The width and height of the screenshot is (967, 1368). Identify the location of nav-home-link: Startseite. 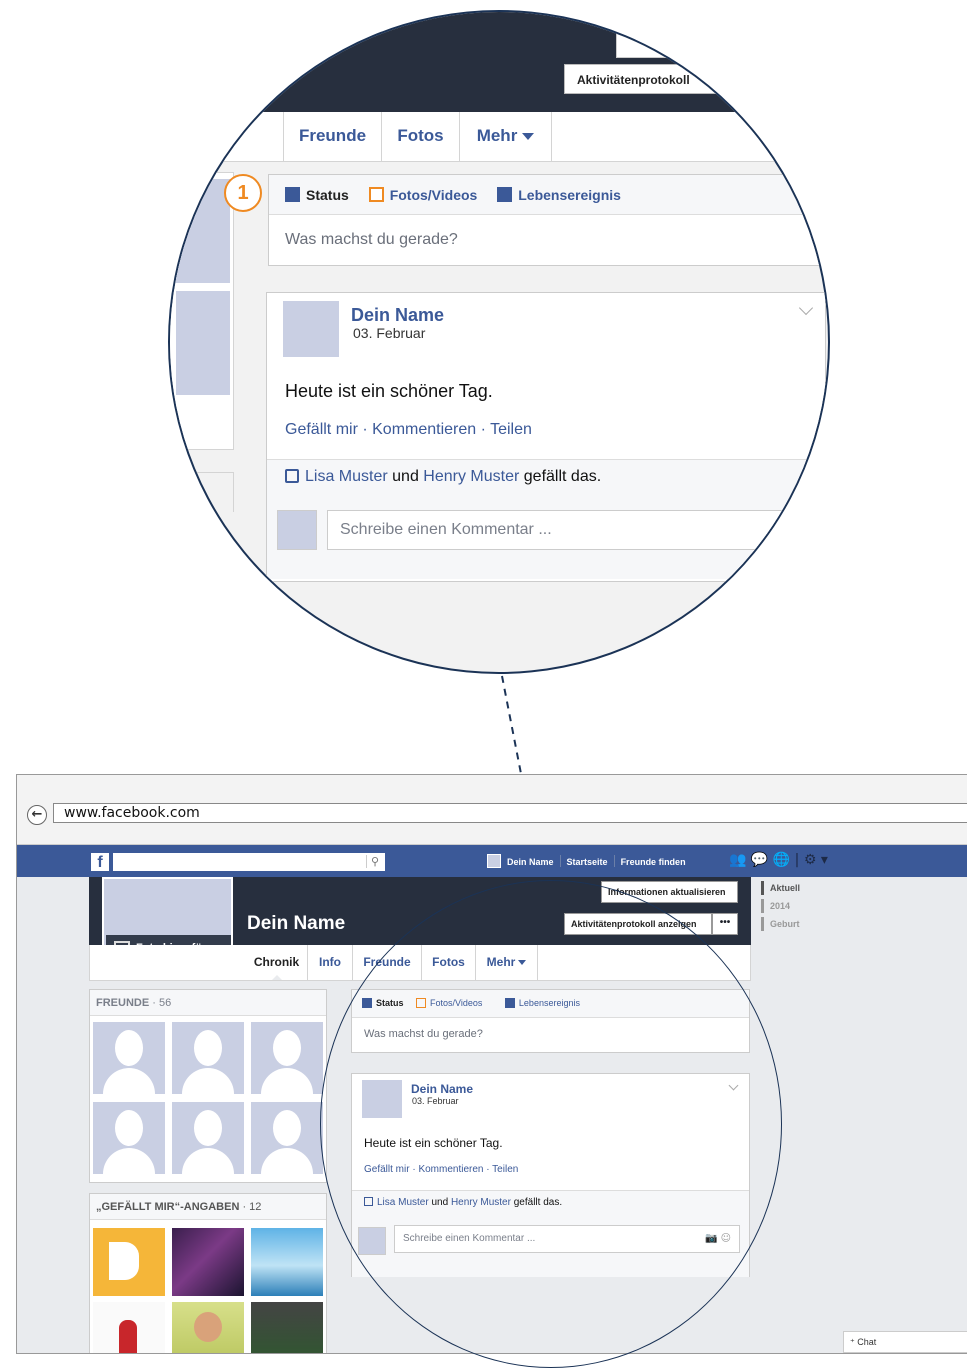
(587, 862).